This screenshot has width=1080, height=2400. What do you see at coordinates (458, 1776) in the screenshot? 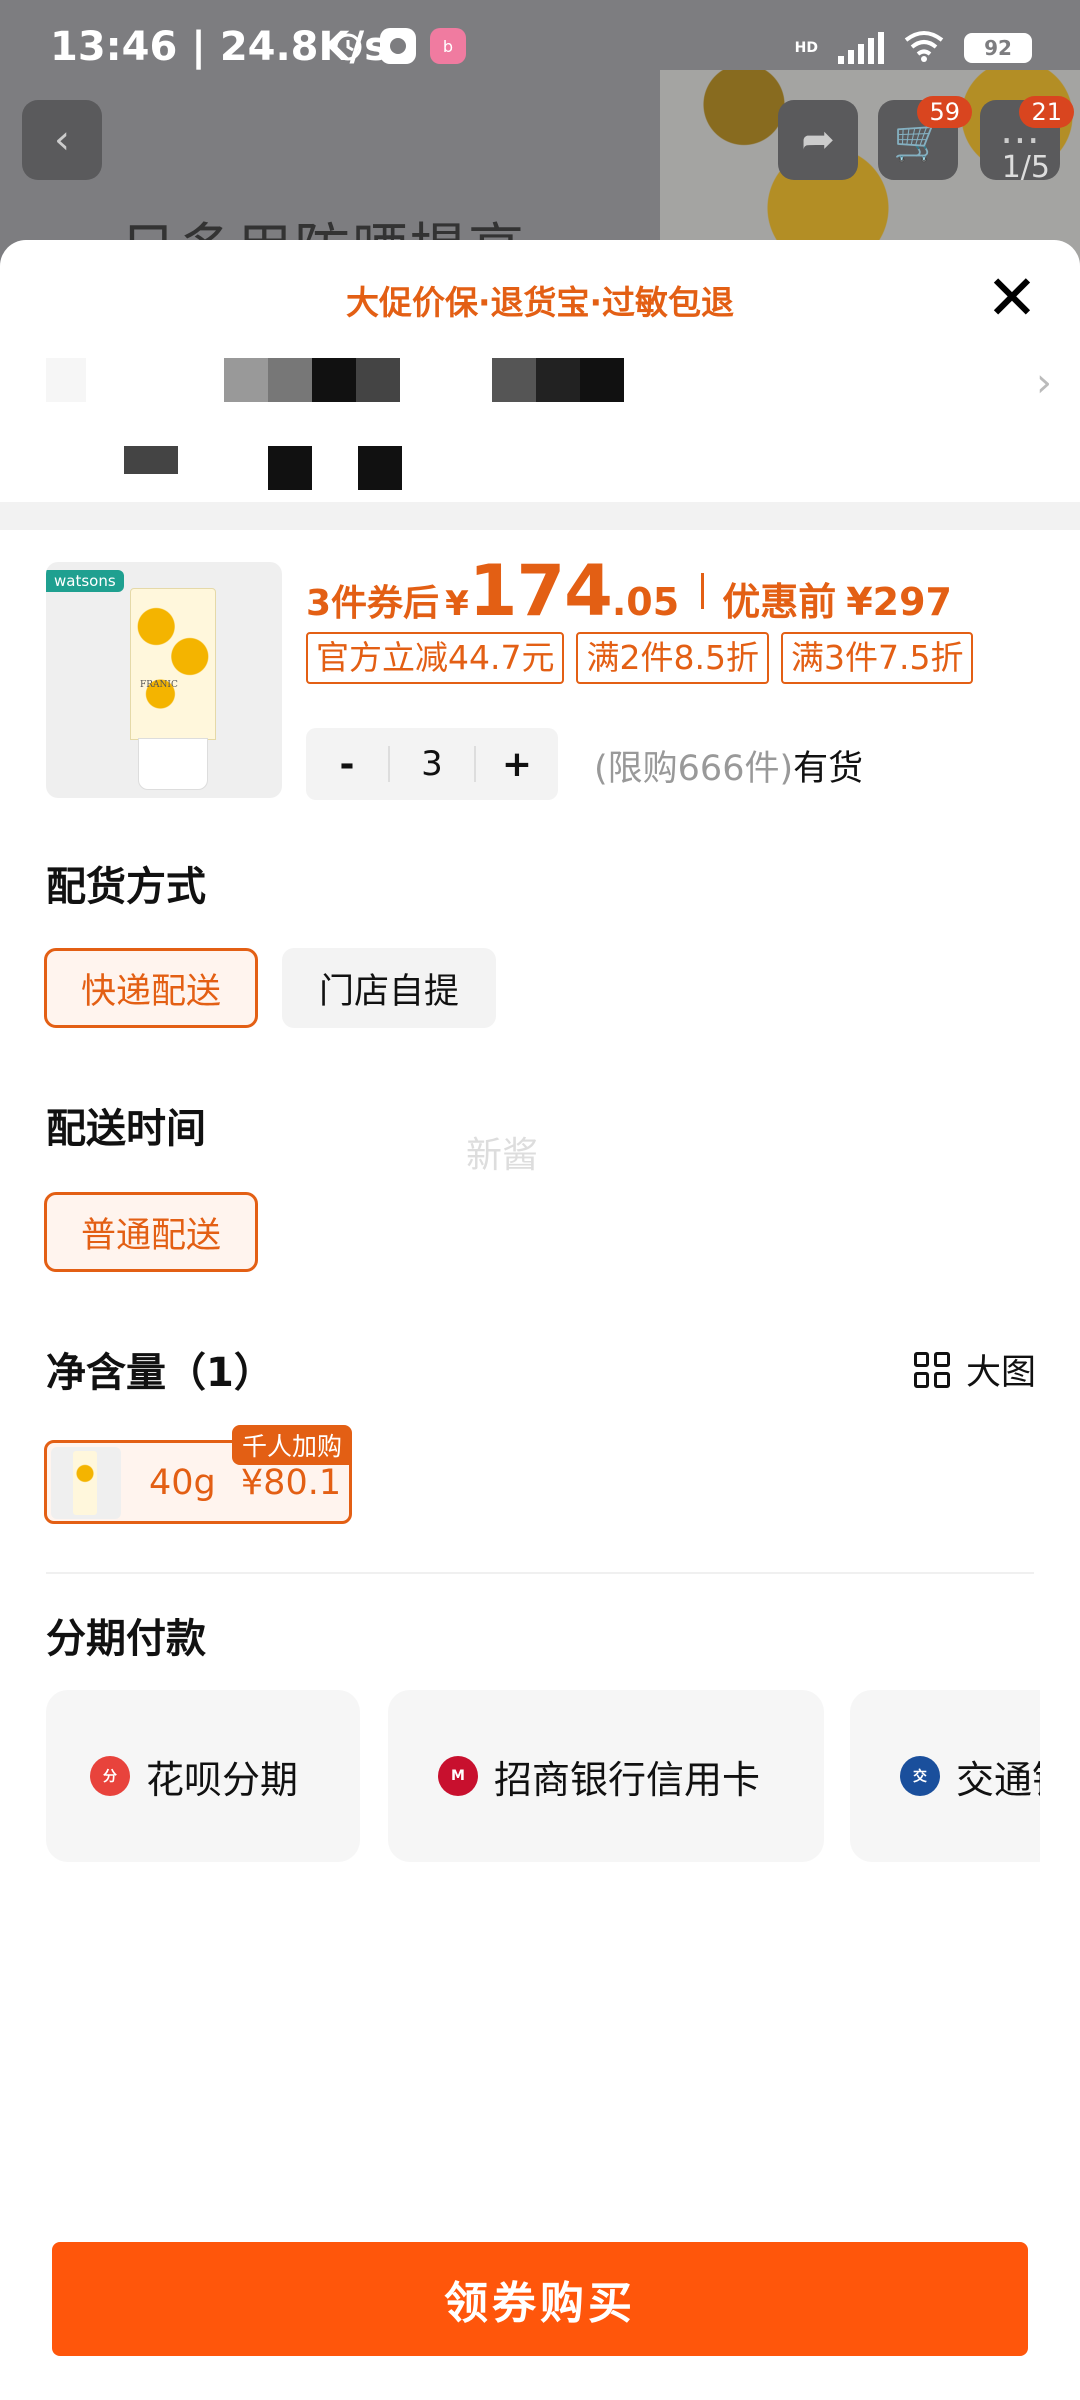
I see `cmb-icon: M` at bounding box center [458, 1776].